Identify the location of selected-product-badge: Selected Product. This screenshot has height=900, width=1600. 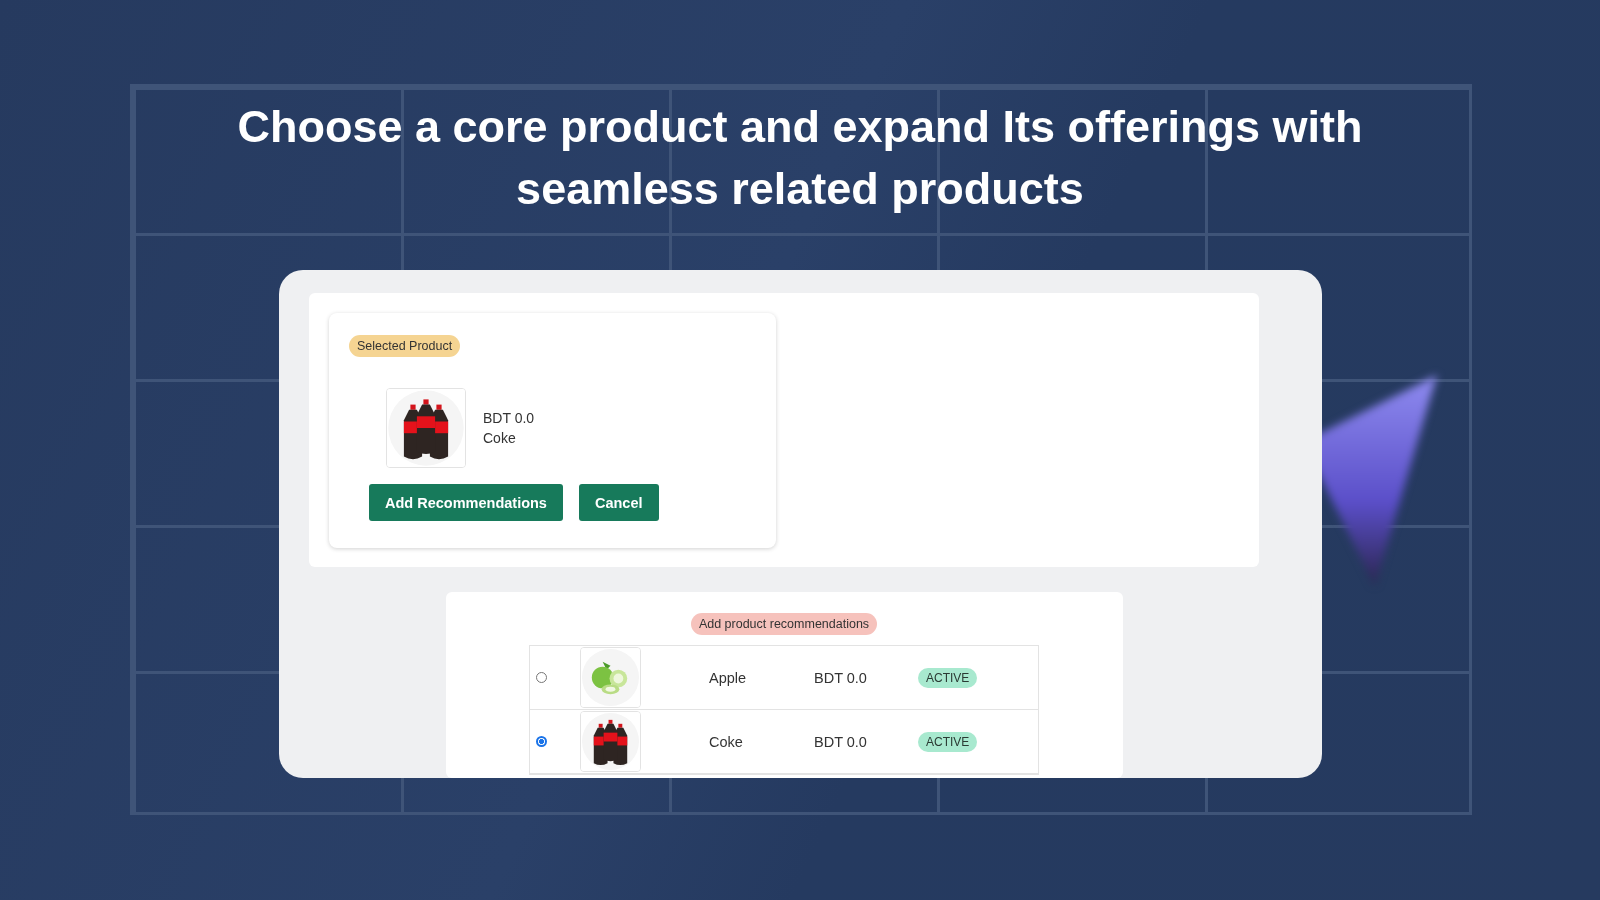
(405, 346).